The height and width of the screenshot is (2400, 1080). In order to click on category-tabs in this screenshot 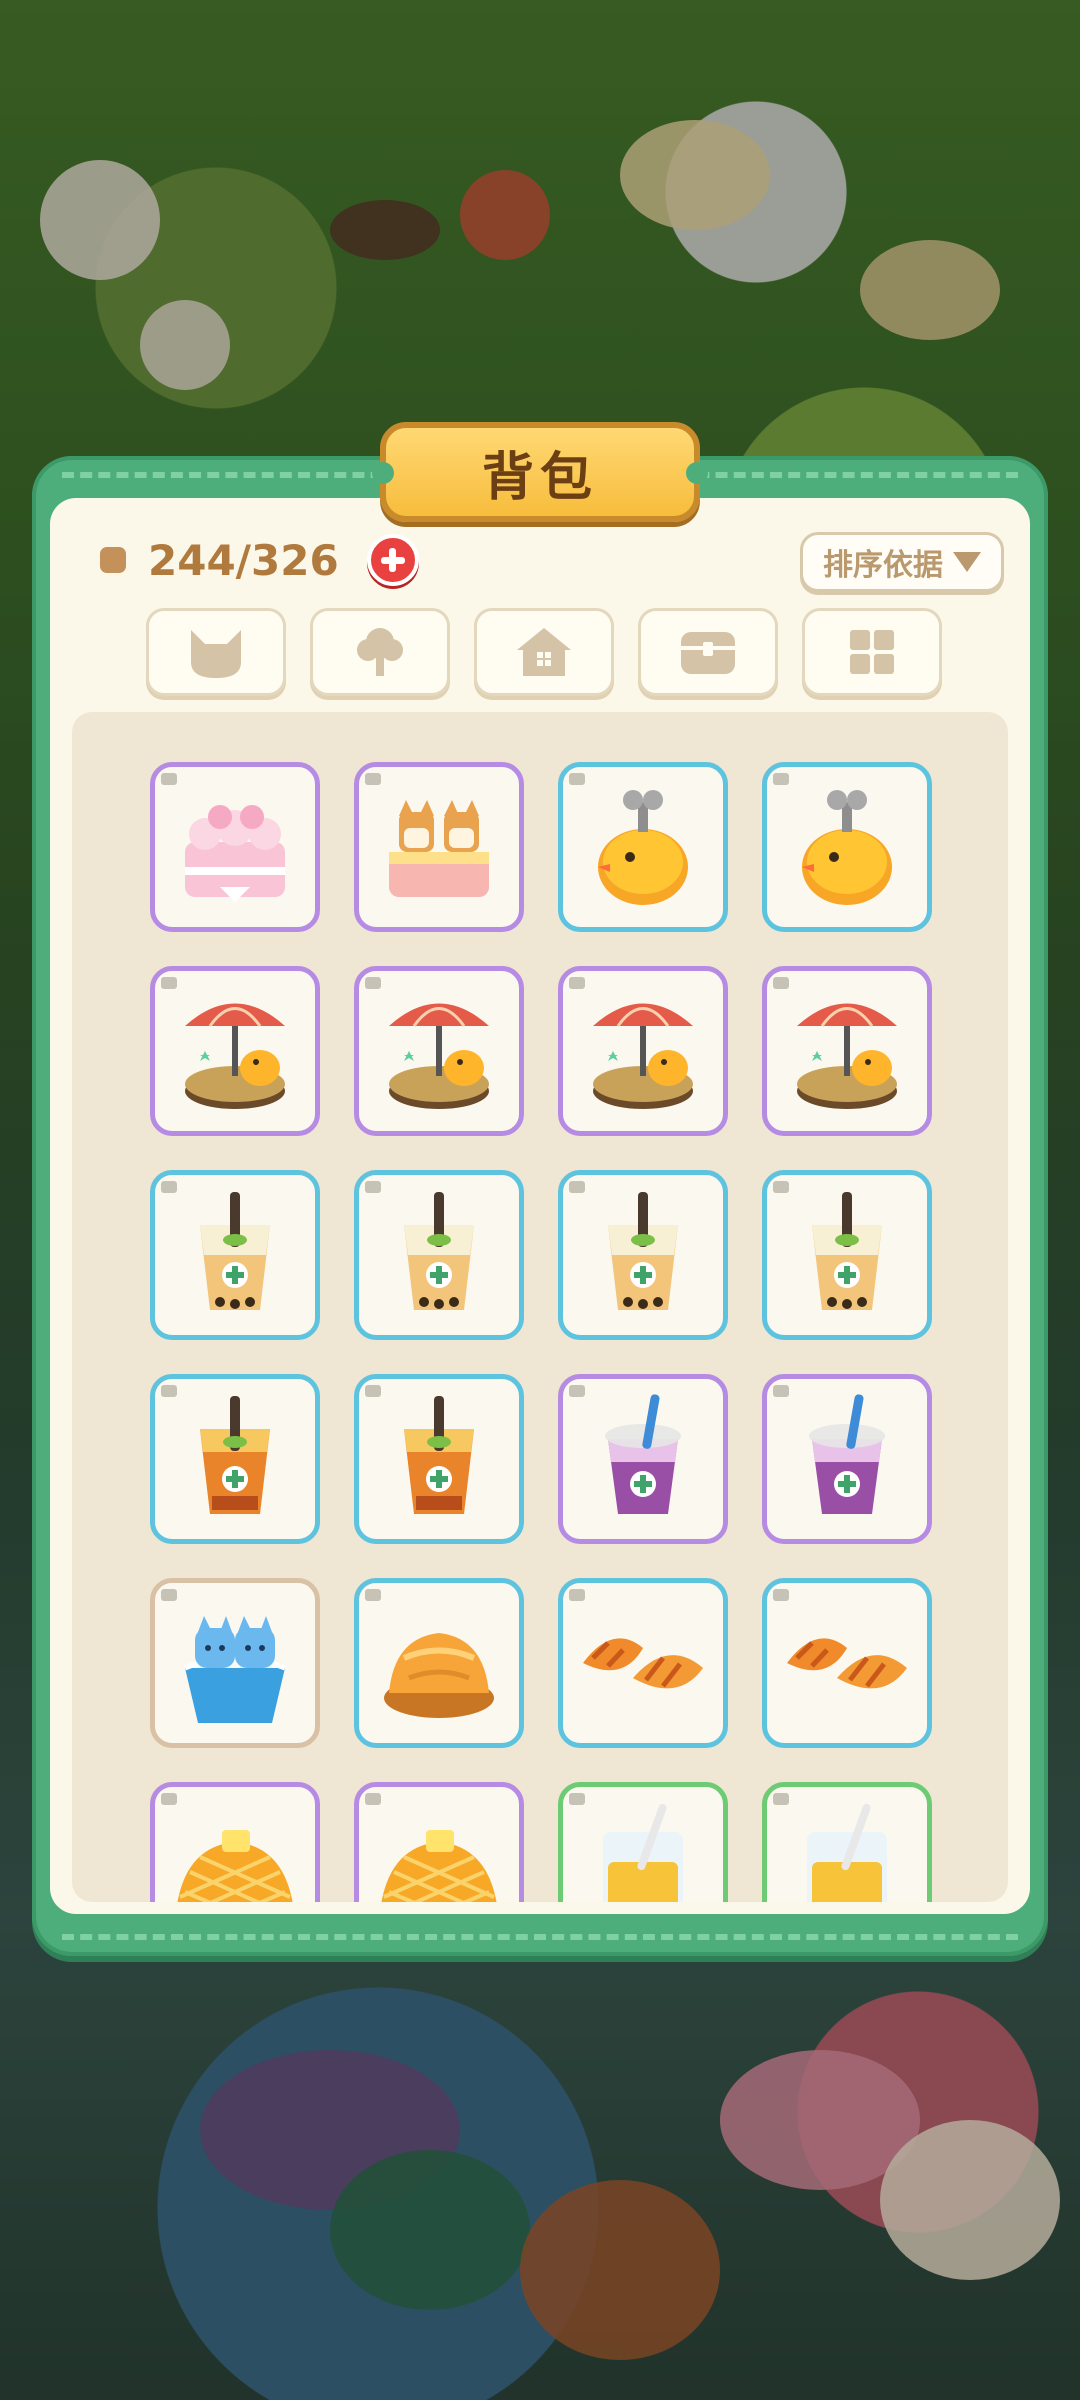, I will do `click(544, 652)`.